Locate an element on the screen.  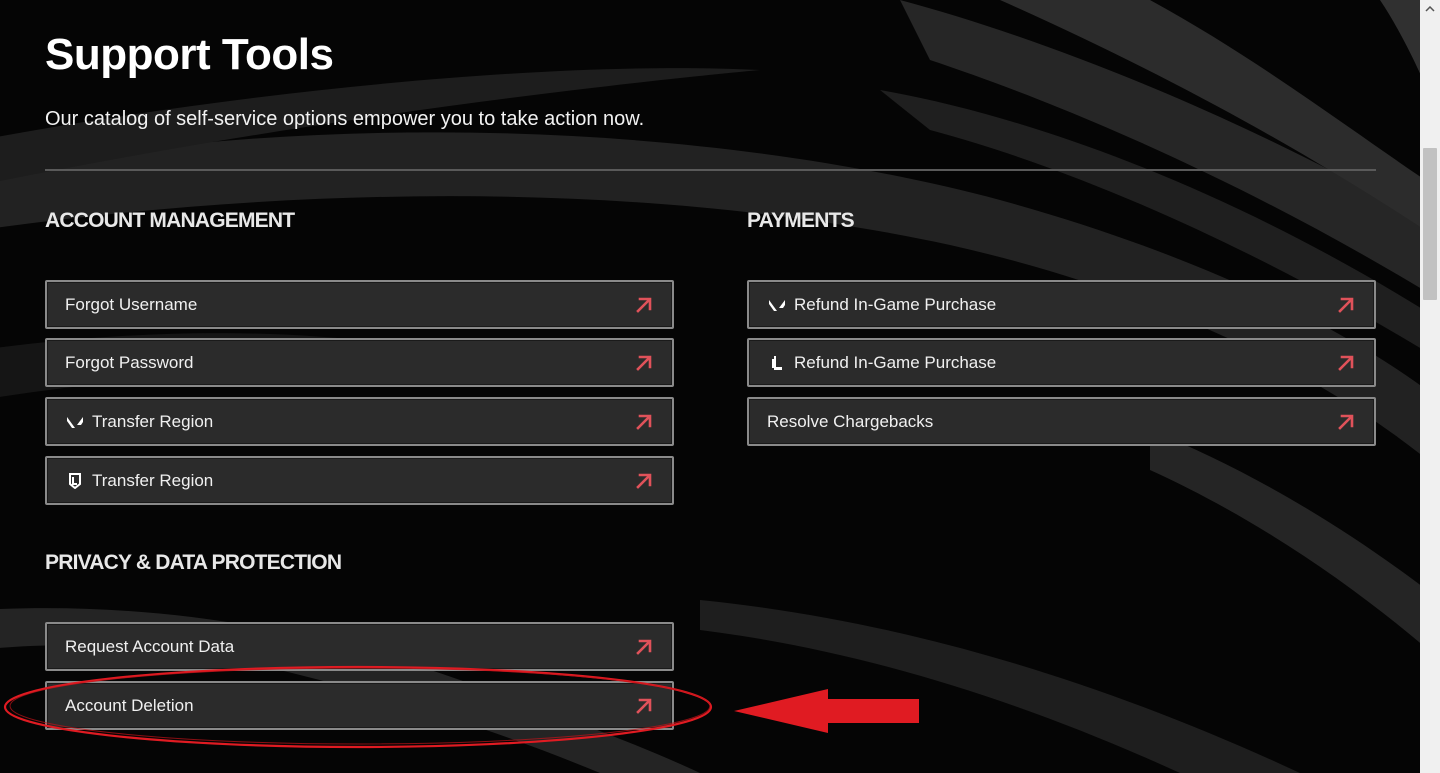
link-transfer-region-valorant: Transfer Region is located at coordinates (359, 421).